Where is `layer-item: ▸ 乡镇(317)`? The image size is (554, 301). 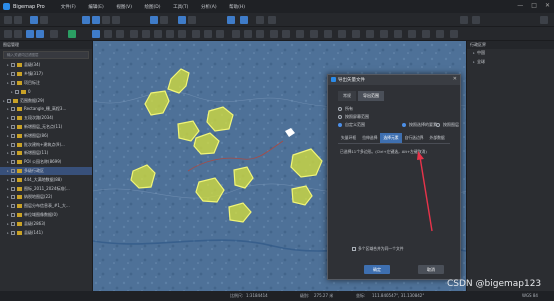 layer-item: ▸ 乡镇(317) is located at coordinates (46, 74).